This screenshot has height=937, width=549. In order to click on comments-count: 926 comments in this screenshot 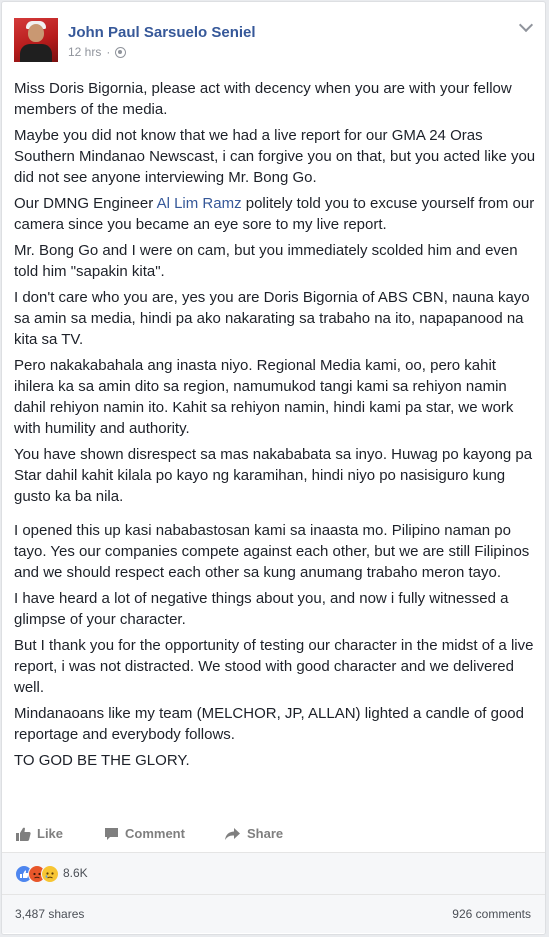, I will do `click(491, 914)`.